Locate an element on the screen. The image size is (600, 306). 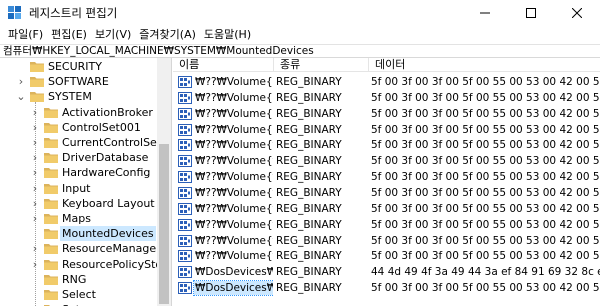
tree-item: ⌄ SYSTEM is located at coordinates (78, 96).